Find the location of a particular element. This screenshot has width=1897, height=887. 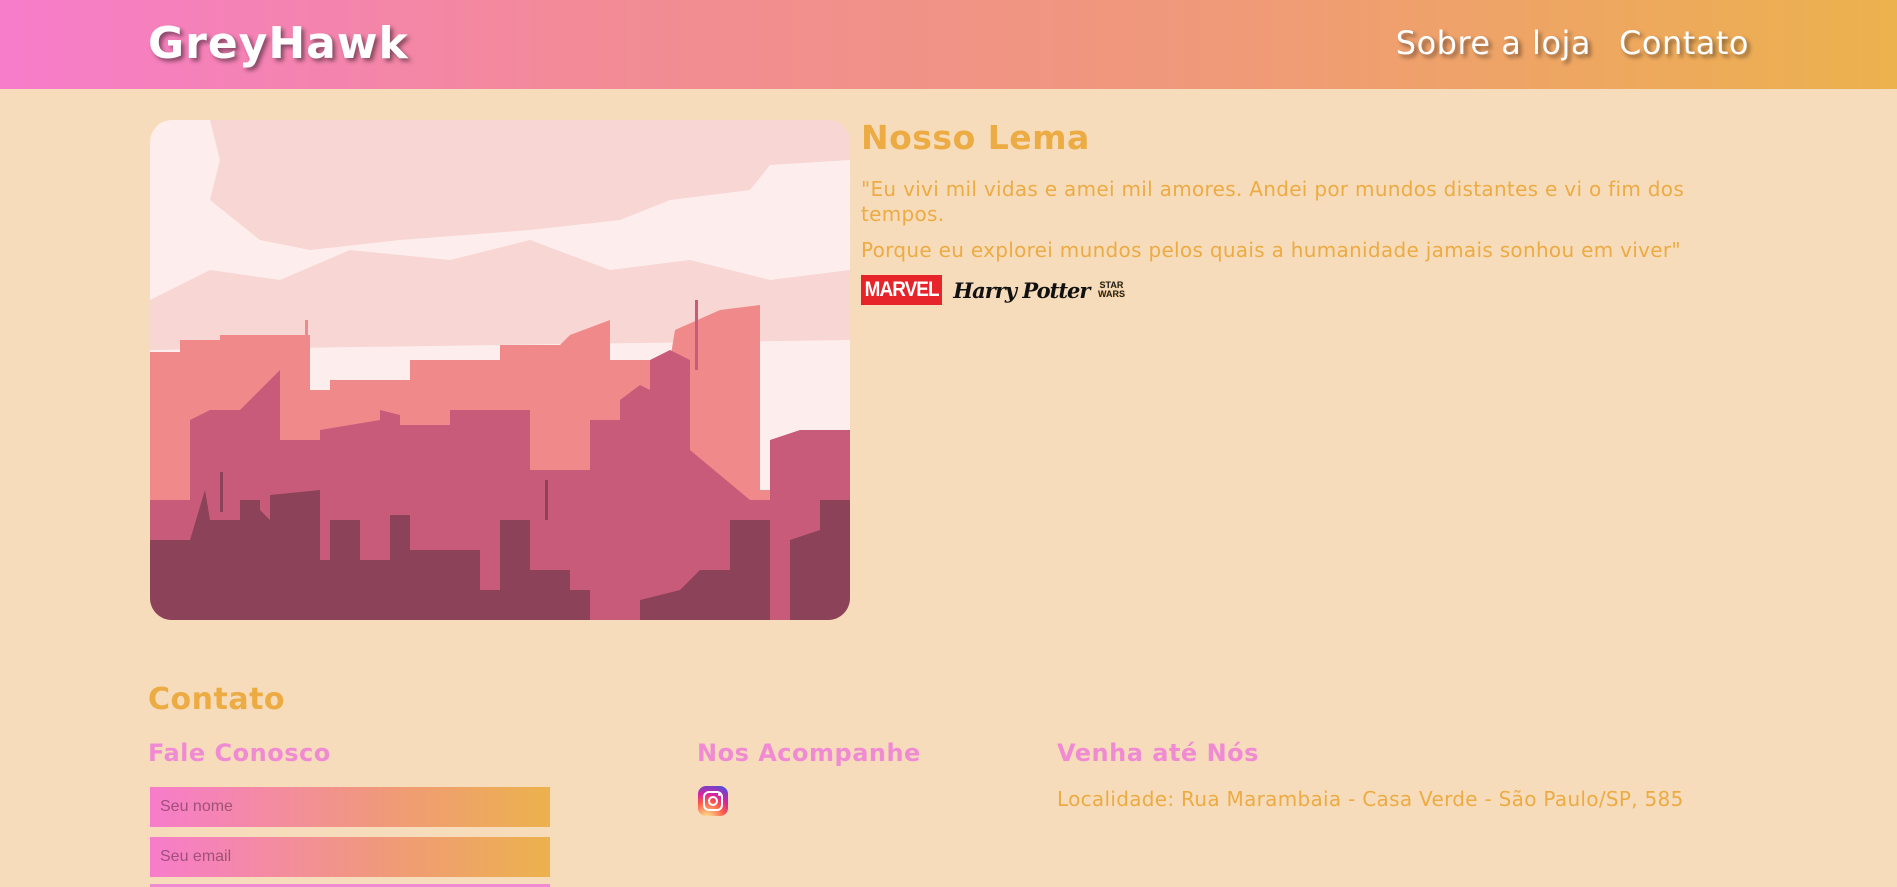

contact-form-title: Fale Conosco is located at coordinates (239, 753).